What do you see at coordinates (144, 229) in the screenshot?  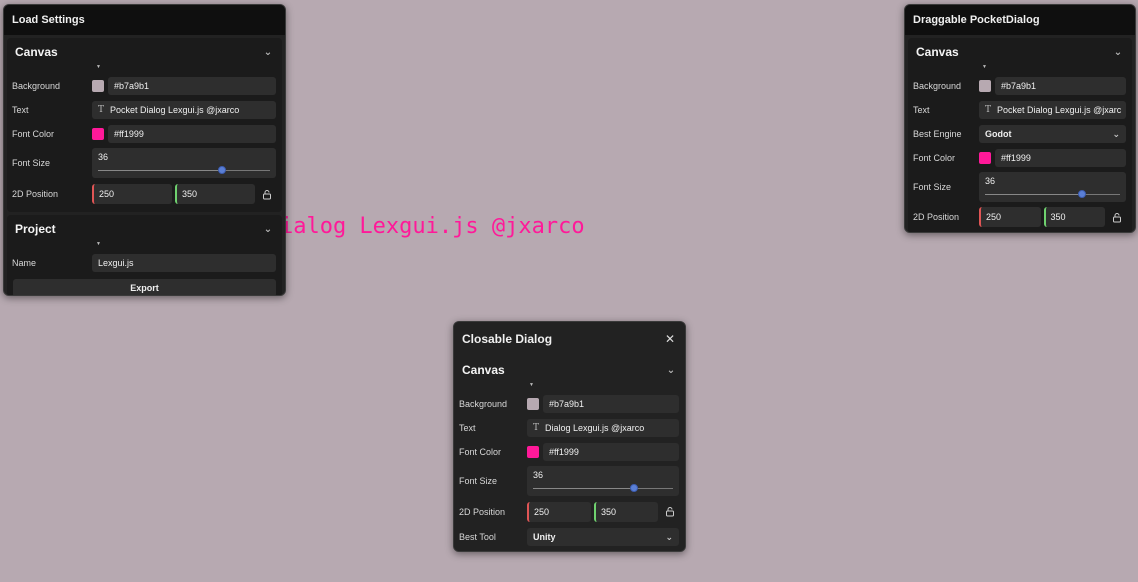 I see `section-header-project: Project ⌄` at bounding box center [144, 229].